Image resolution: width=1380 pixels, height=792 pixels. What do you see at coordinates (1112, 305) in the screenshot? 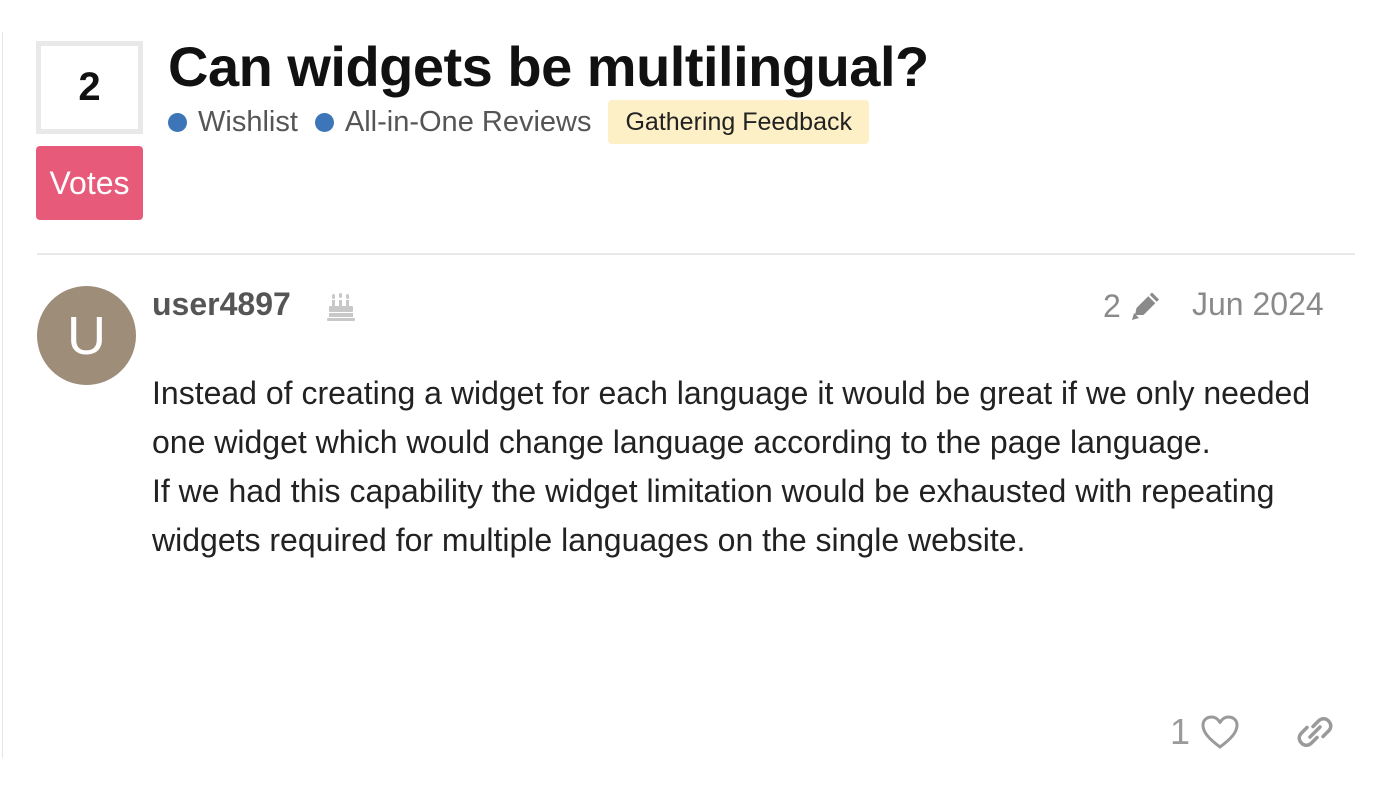
I see `edit-count: 2` at bounding box center [1112, 305].